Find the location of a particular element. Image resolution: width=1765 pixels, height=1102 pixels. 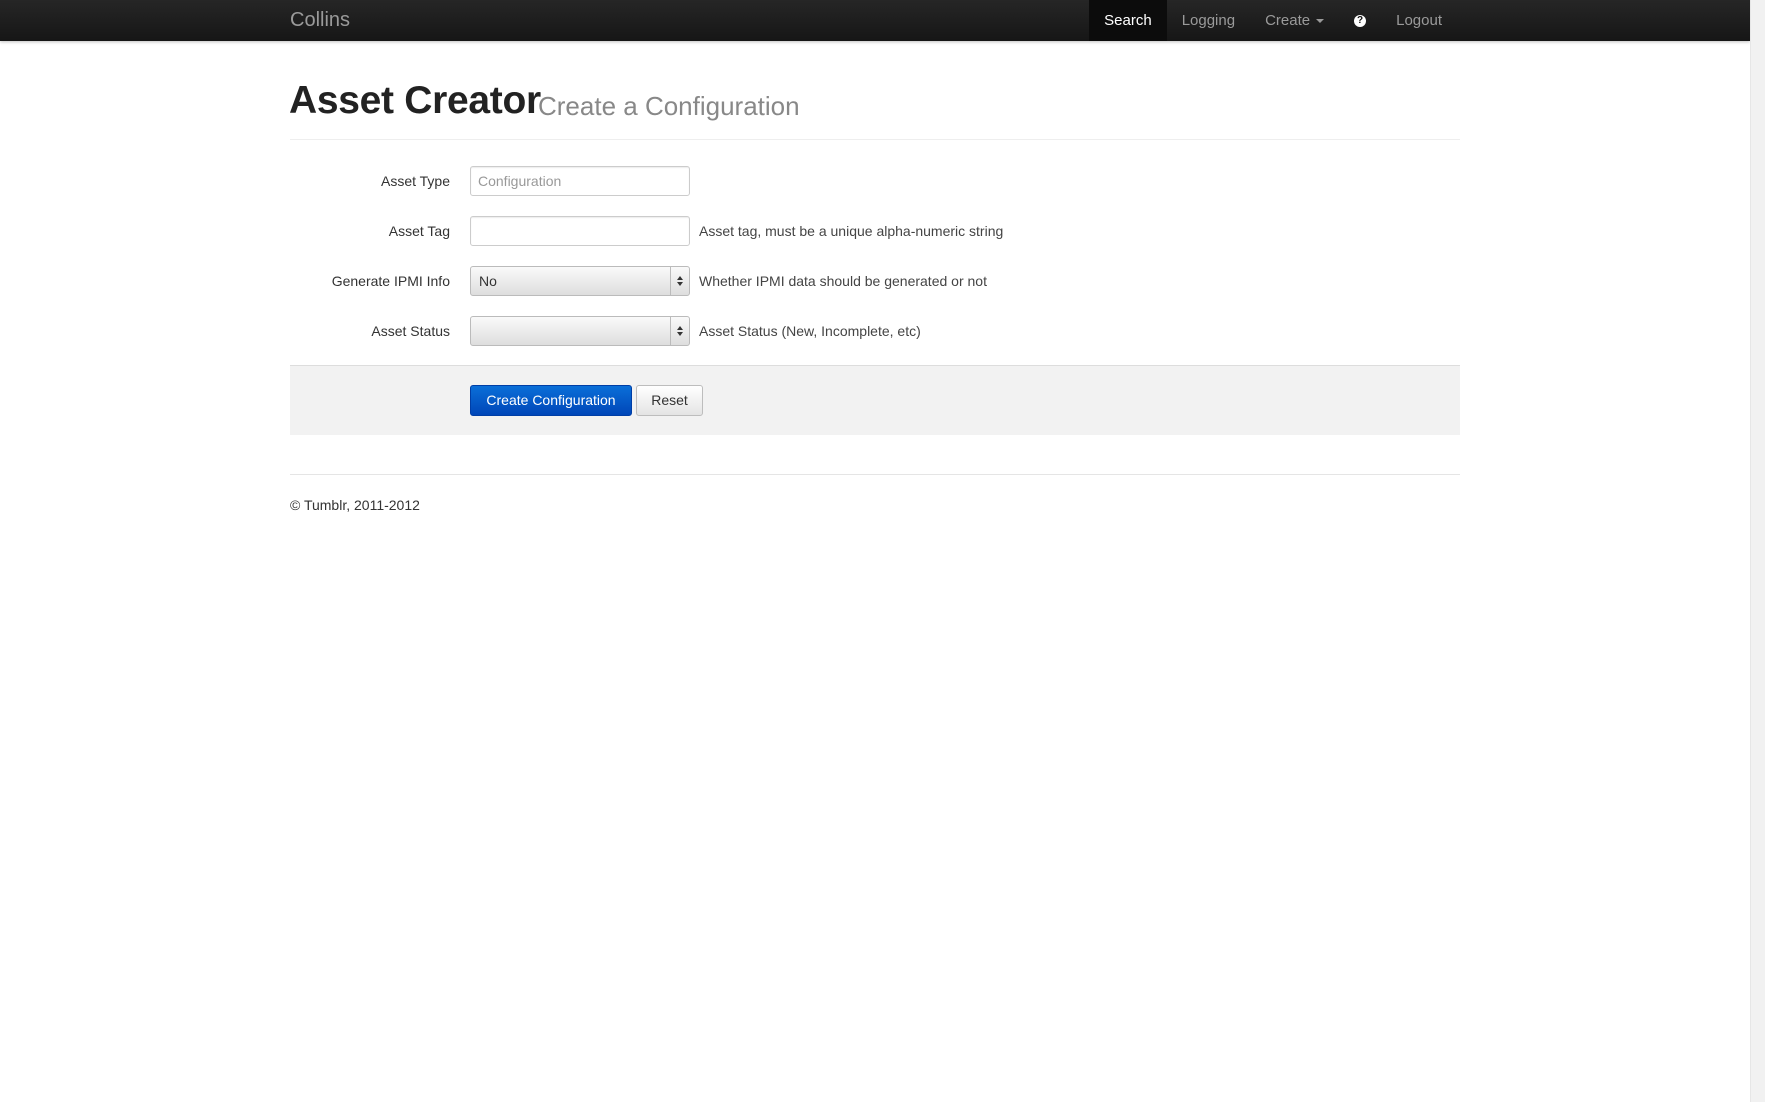

generate-ipmi-select: No is located at coordinates (580, 281).